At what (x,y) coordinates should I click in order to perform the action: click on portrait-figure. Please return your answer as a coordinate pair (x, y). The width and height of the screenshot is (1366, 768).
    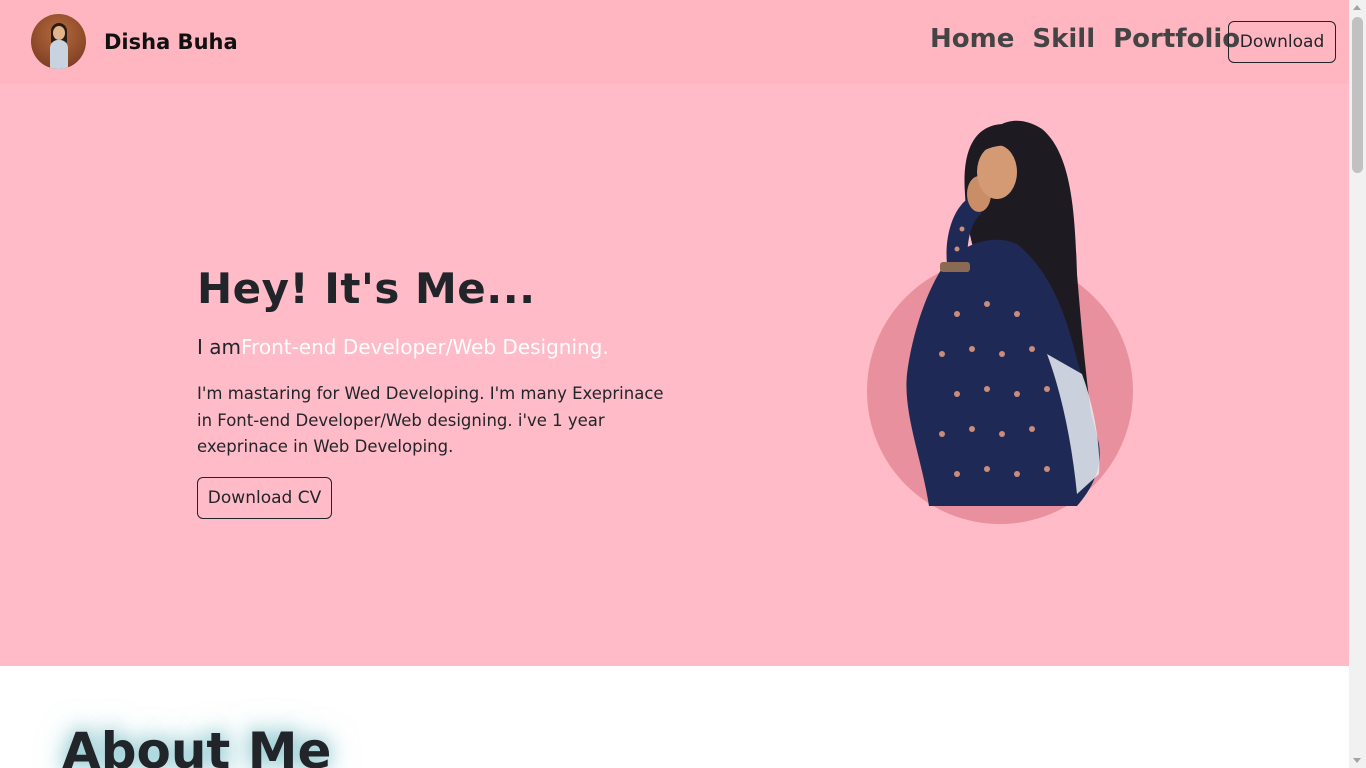
    Looking at the image, I should click on (1003, 313).